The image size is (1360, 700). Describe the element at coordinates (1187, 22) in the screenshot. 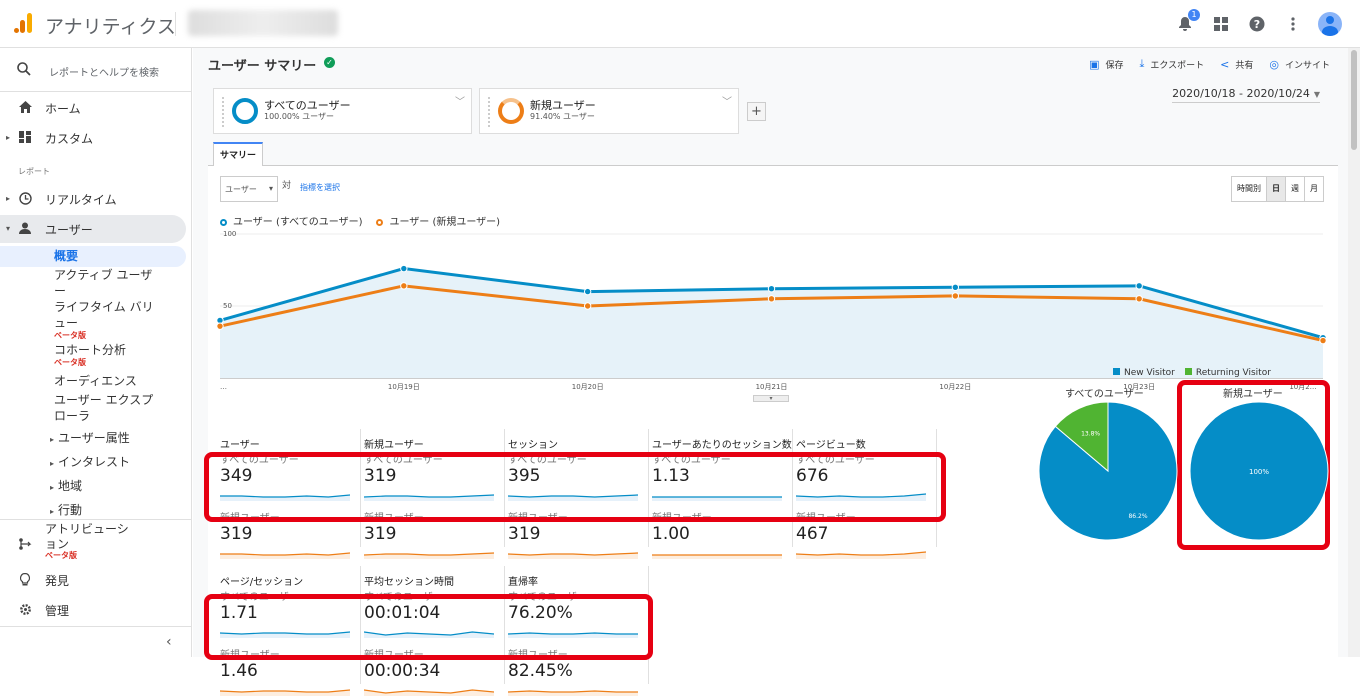

I see `notifications-bell-icon: 1` at that location.